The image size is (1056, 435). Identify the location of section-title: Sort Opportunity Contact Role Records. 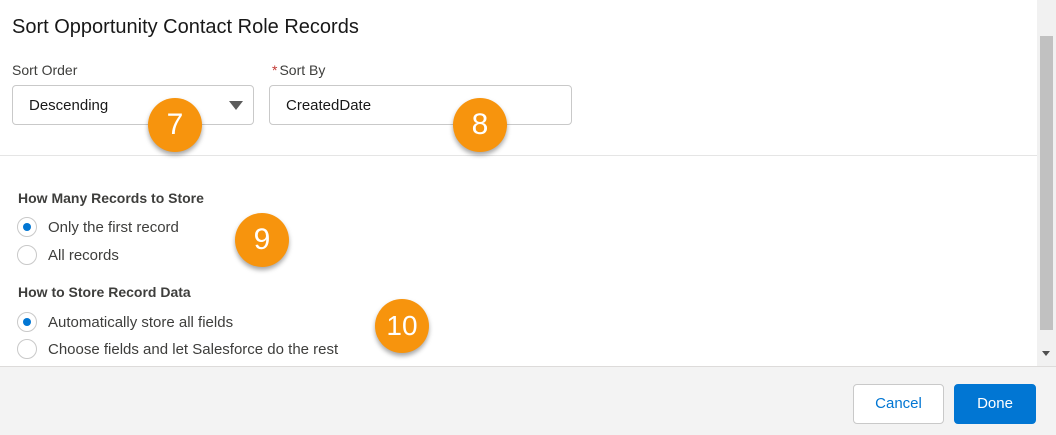
(185, 27).